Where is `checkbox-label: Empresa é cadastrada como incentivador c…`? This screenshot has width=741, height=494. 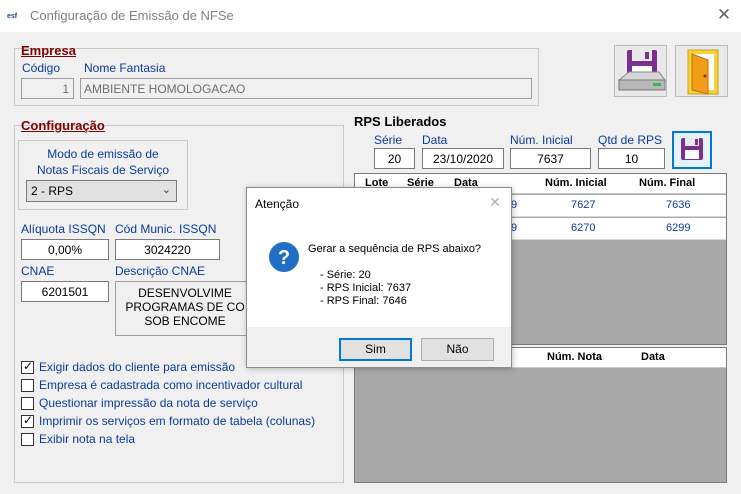 checkbox-label: Empresa é cadastrada como incentivador c… is located at coordinates (171, 385).